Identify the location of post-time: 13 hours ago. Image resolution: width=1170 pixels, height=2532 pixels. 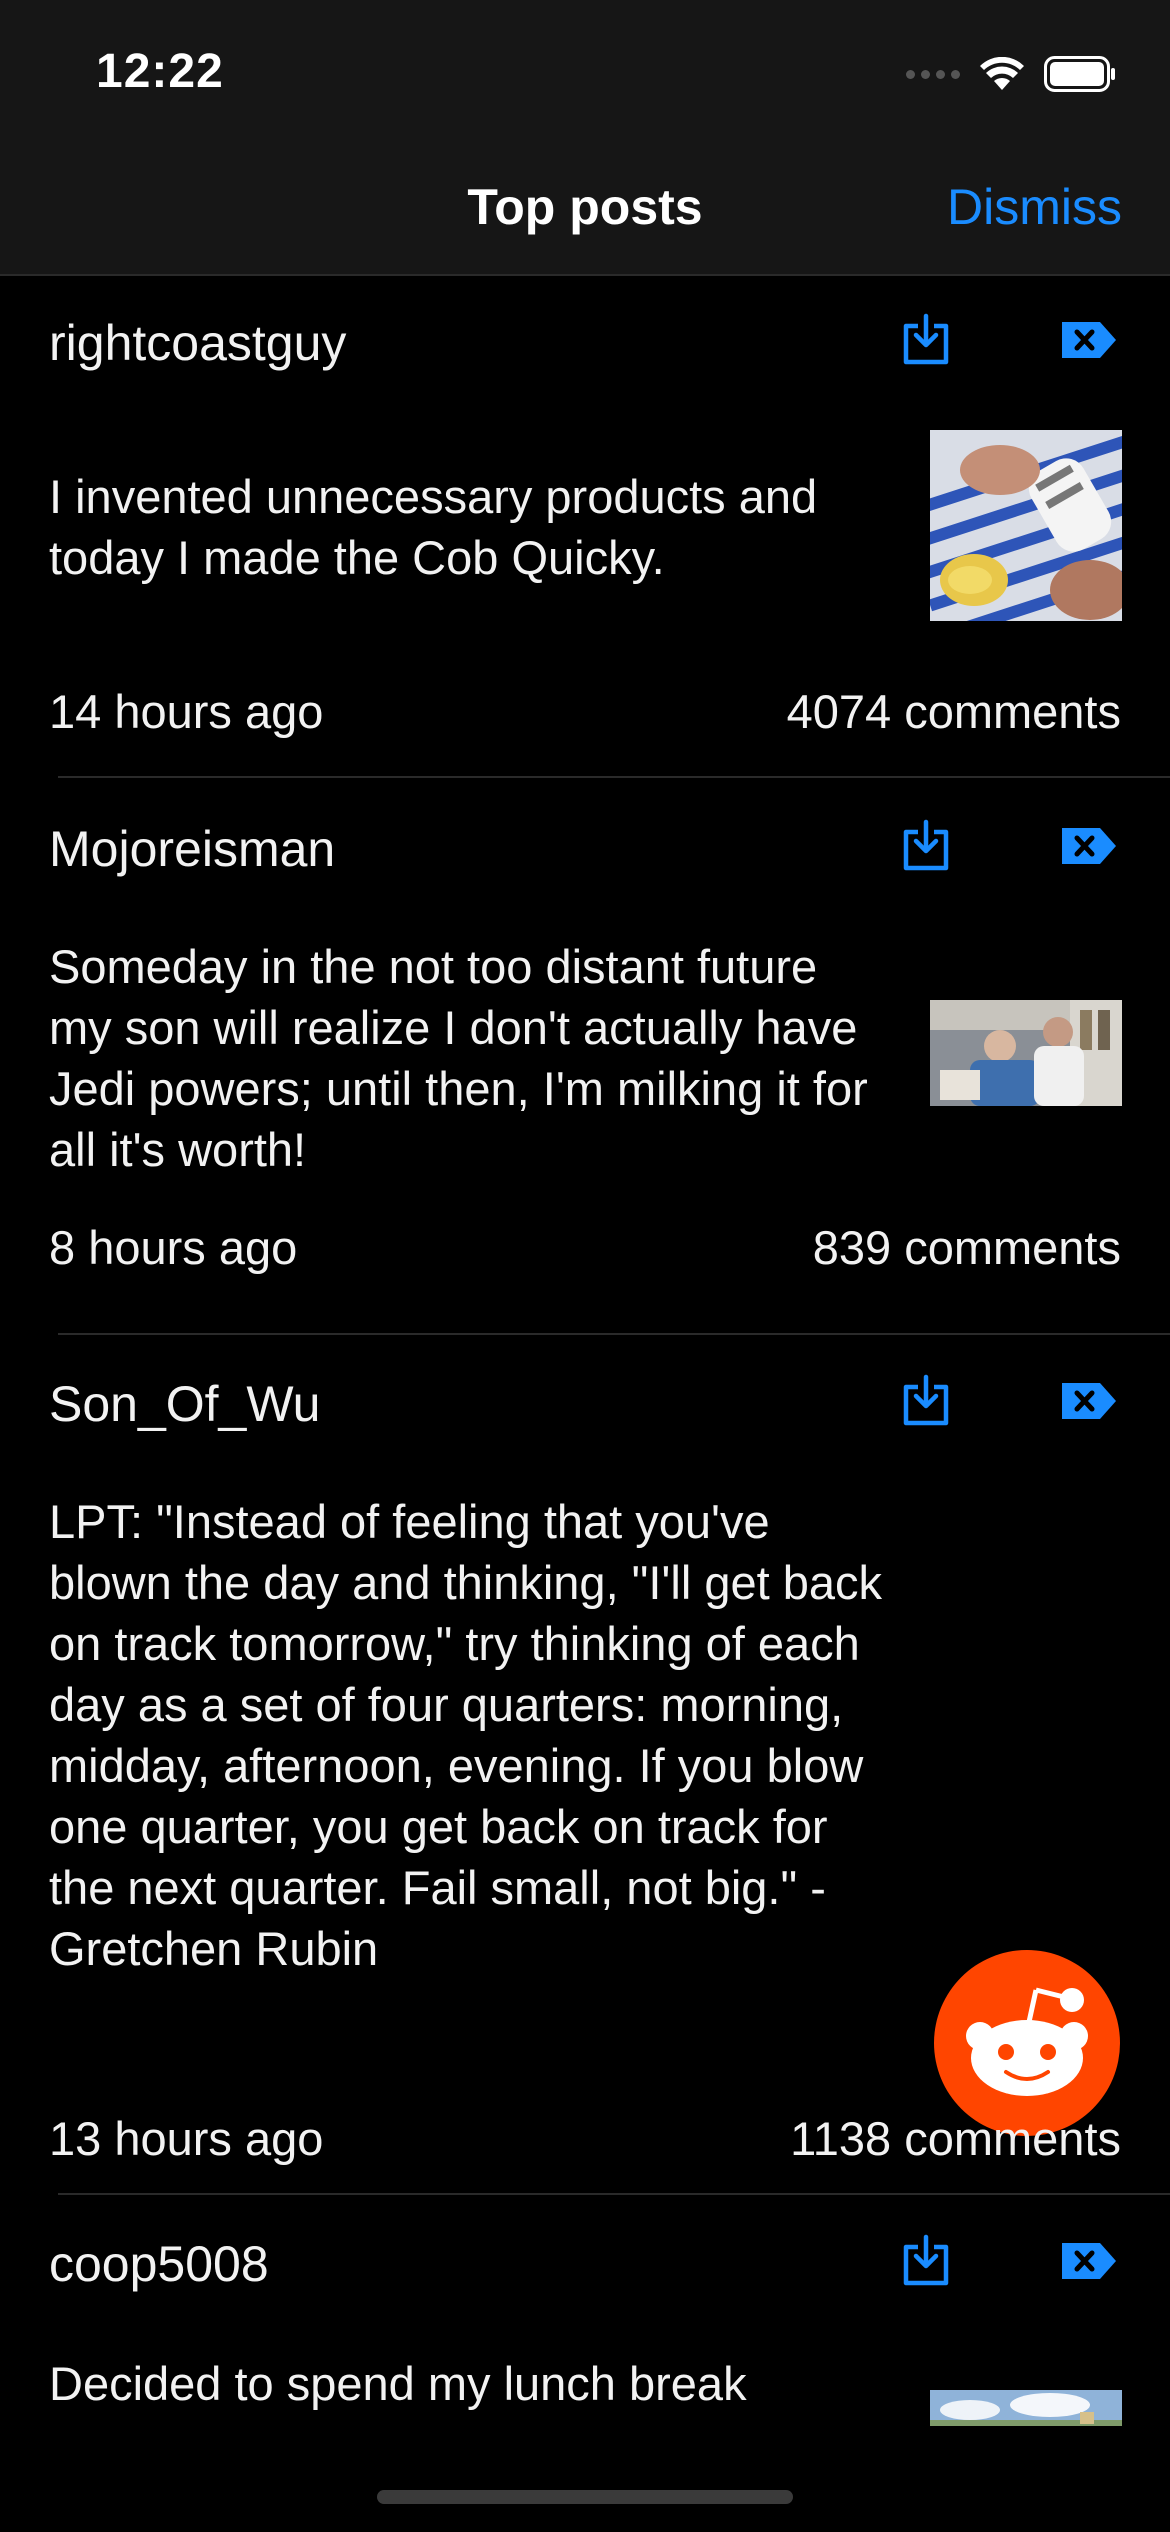
(186, 2138).